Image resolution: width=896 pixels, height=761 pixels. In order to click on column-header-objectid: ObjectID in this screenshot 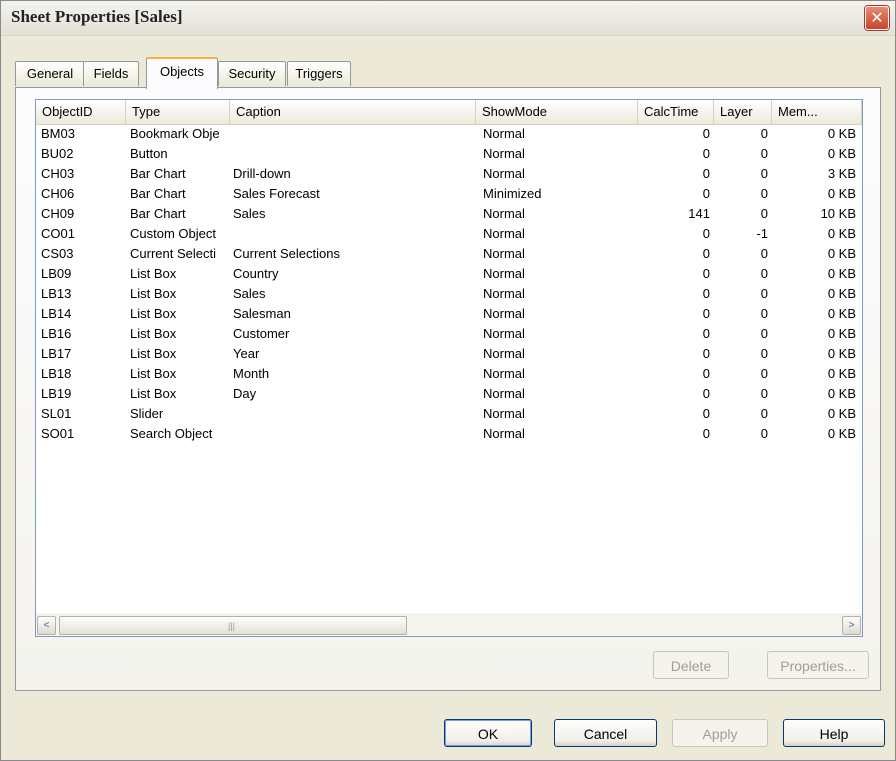, I will do `click(81, 112)`.